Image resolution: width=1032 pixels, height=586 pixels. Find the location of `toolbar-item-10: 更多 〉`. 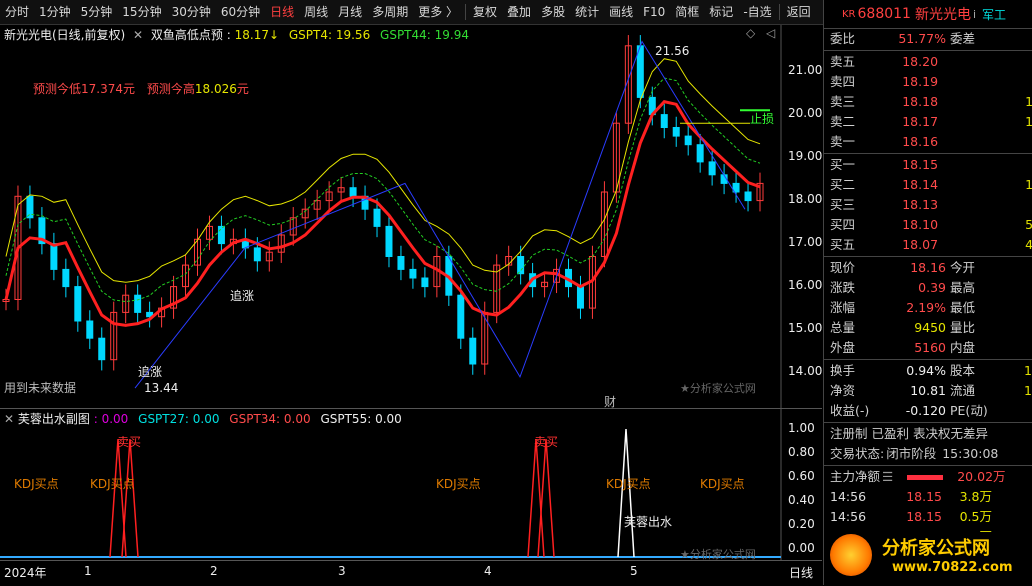

toolbar-item-10: 更多 〉 is located at coordinates (438, 12).